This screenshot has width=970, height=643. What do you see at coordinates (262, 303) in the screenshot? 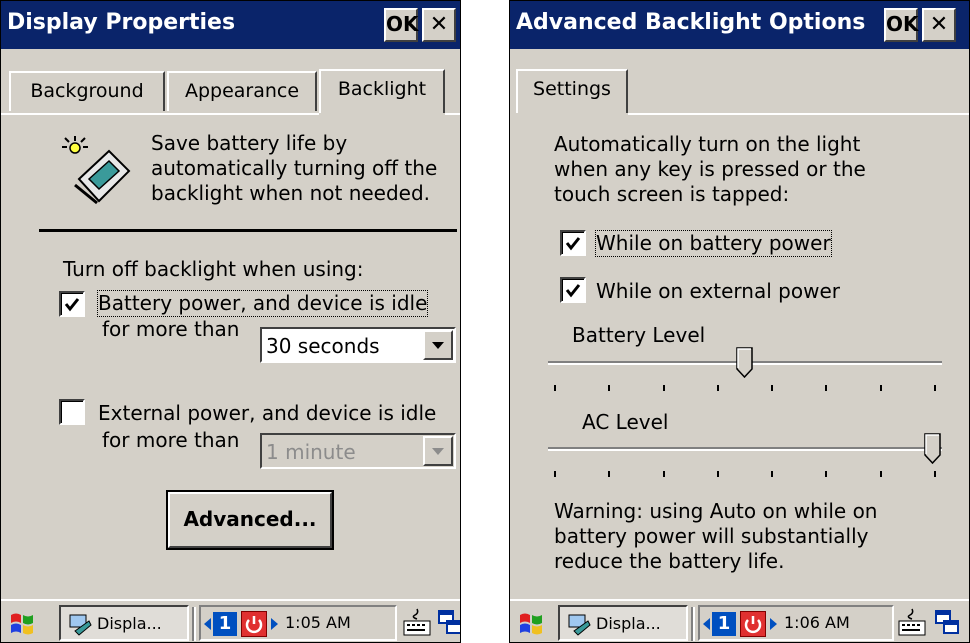
I see `battery-idle-label: Battery power, and device is idle` at bounding box center [262, 303].